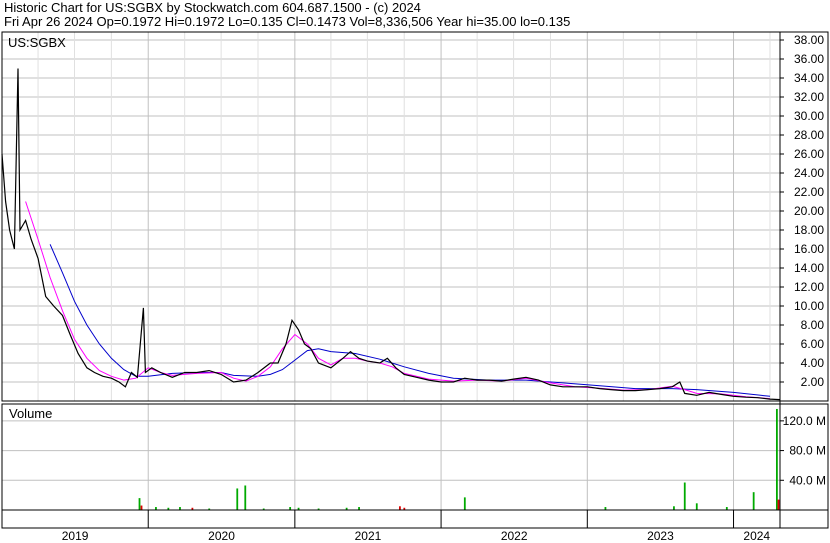 This screenshot has height=543, width=830. What do you see at coordinates (809, 97) in the screenshot?
I see `price-tick-label: 32.00` at bounding box center [809, 97].